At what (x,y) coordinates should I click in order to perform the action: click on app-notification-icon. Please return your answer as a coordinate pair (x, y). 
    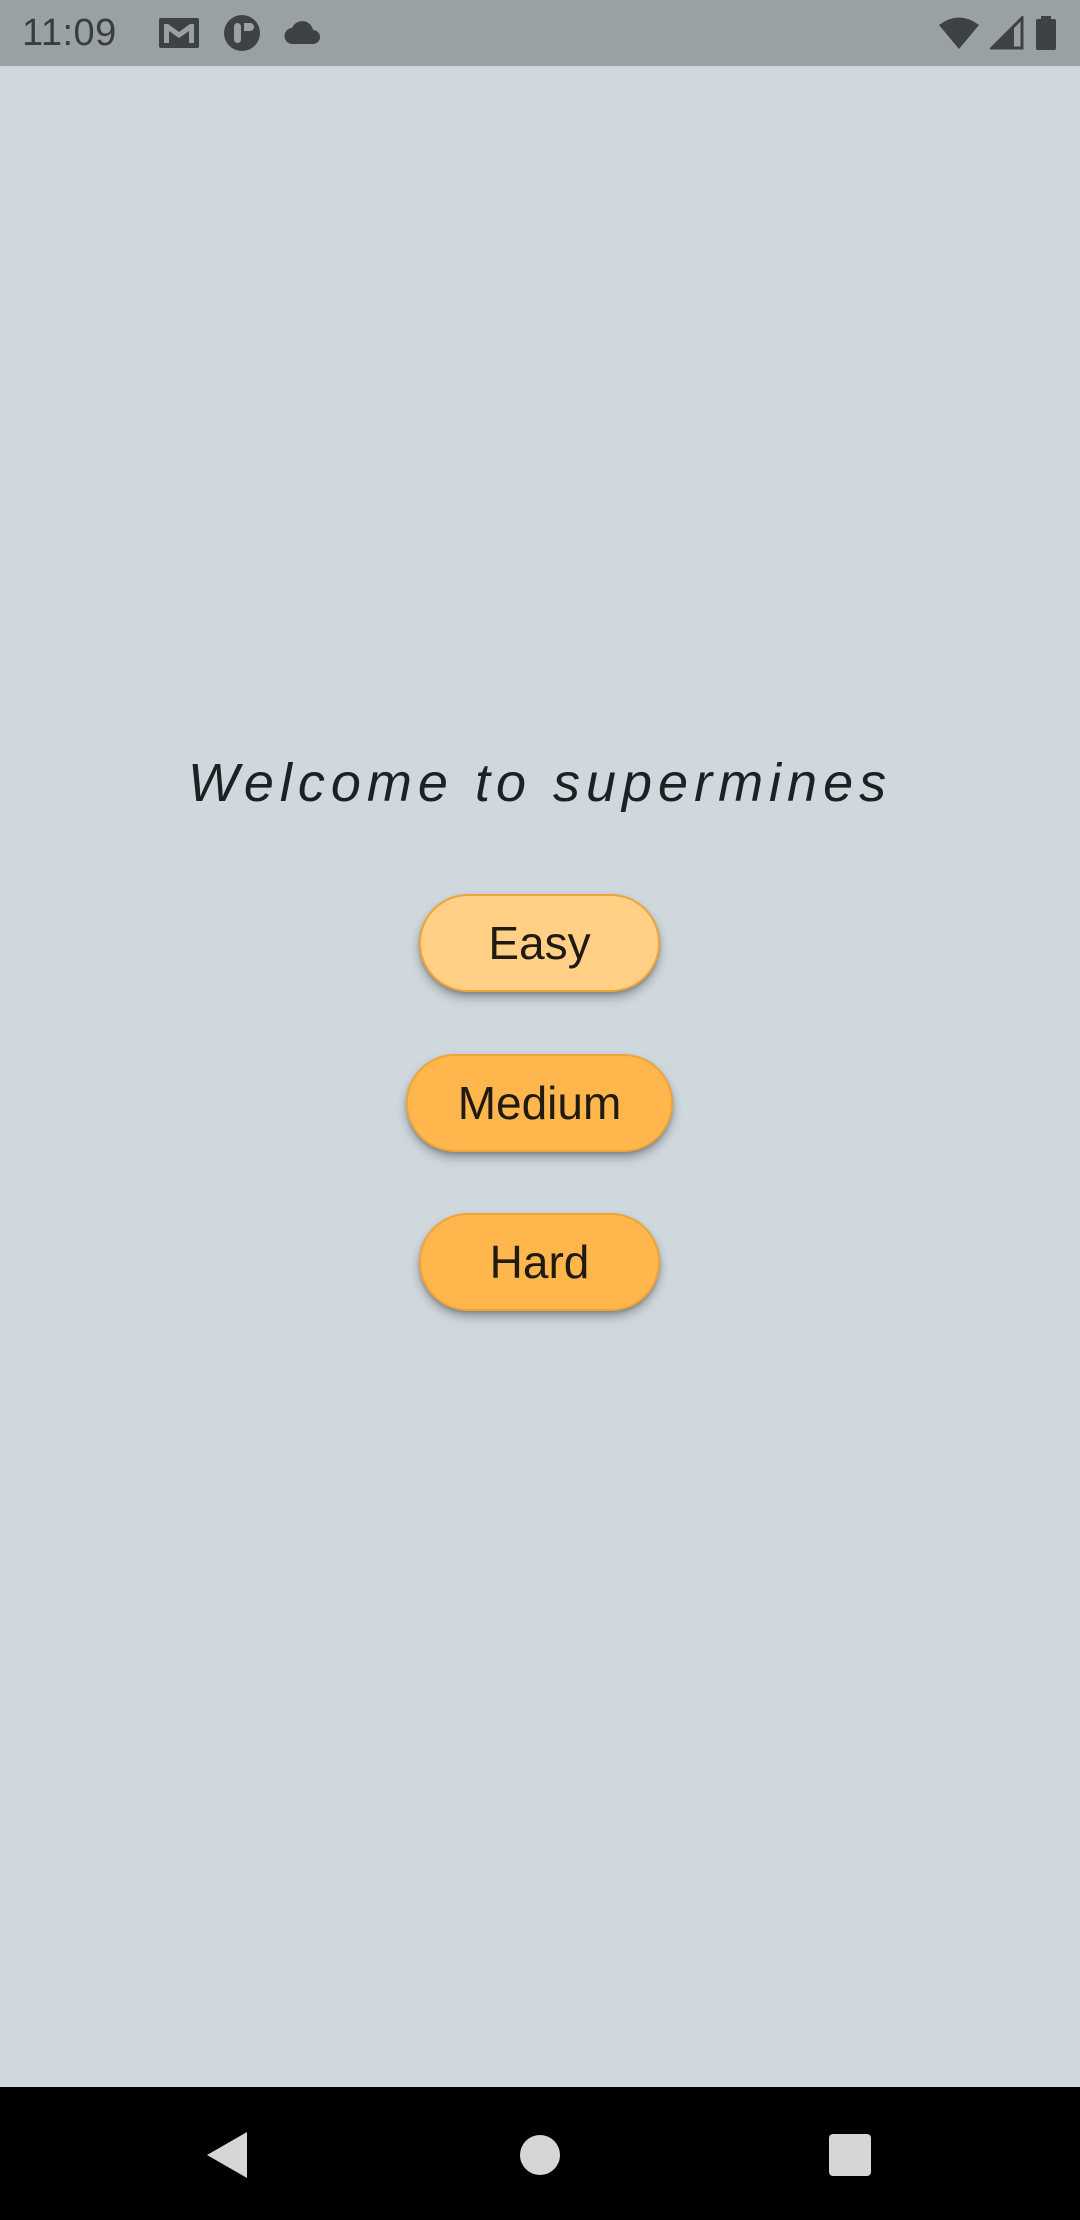
    Looking at the image, I should click on (242, 33).